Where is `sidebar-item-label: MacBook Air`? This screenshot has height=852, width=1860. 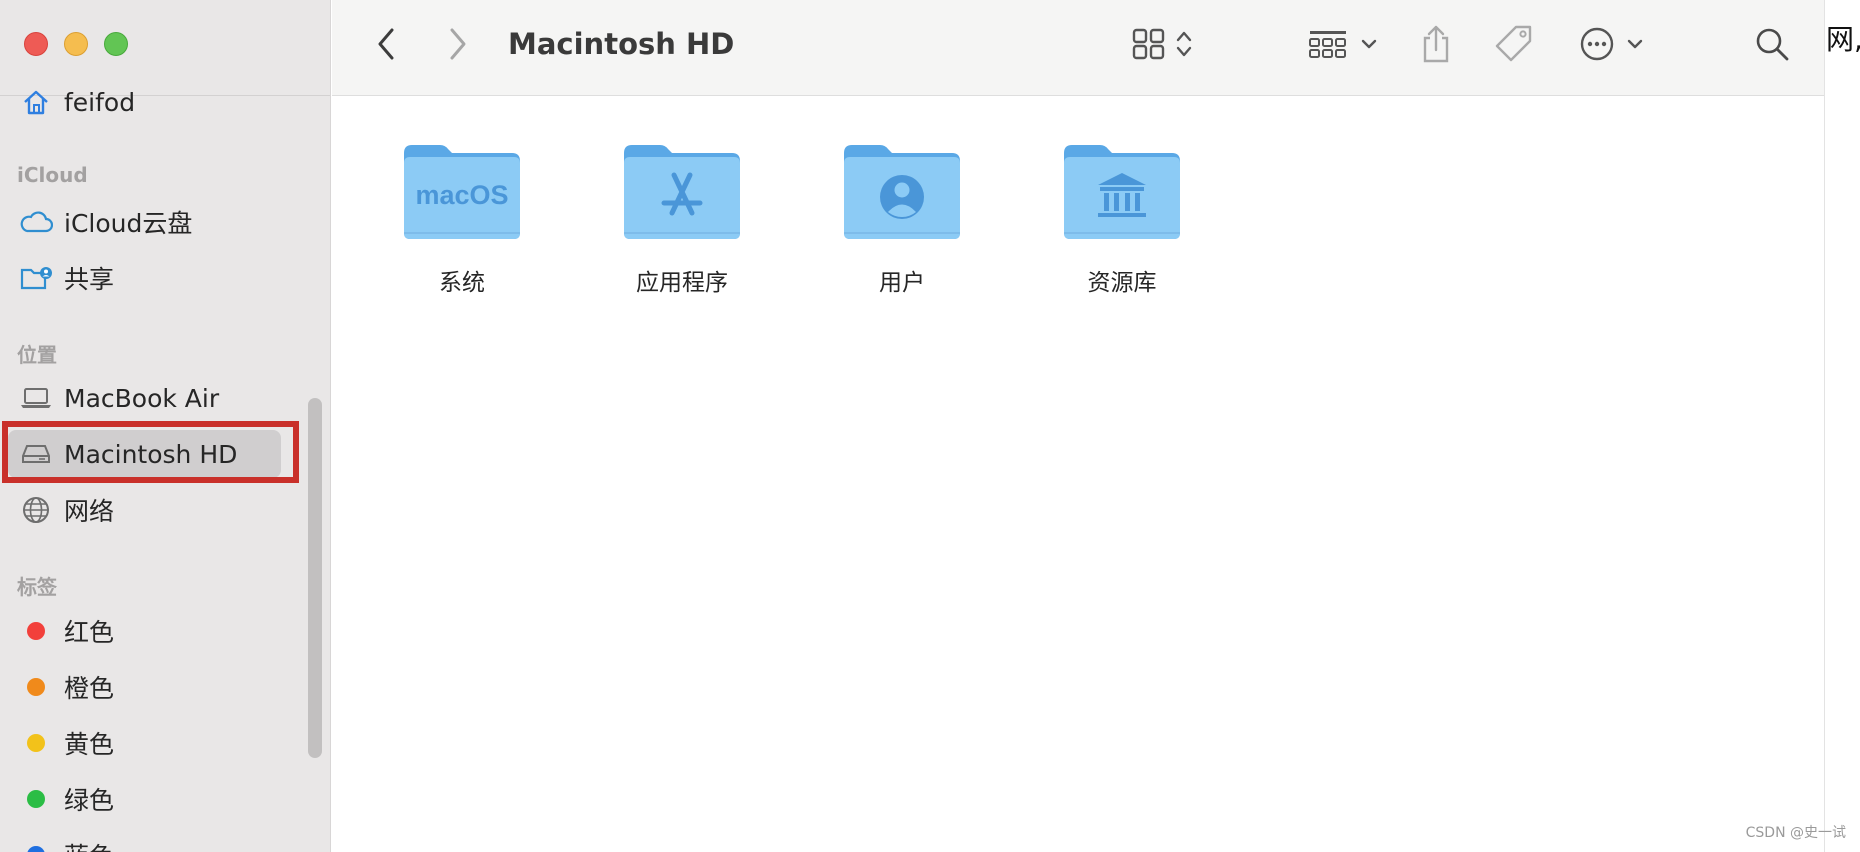 sidebar-item-label: MacBook Air is located at coordinates (142, 398).